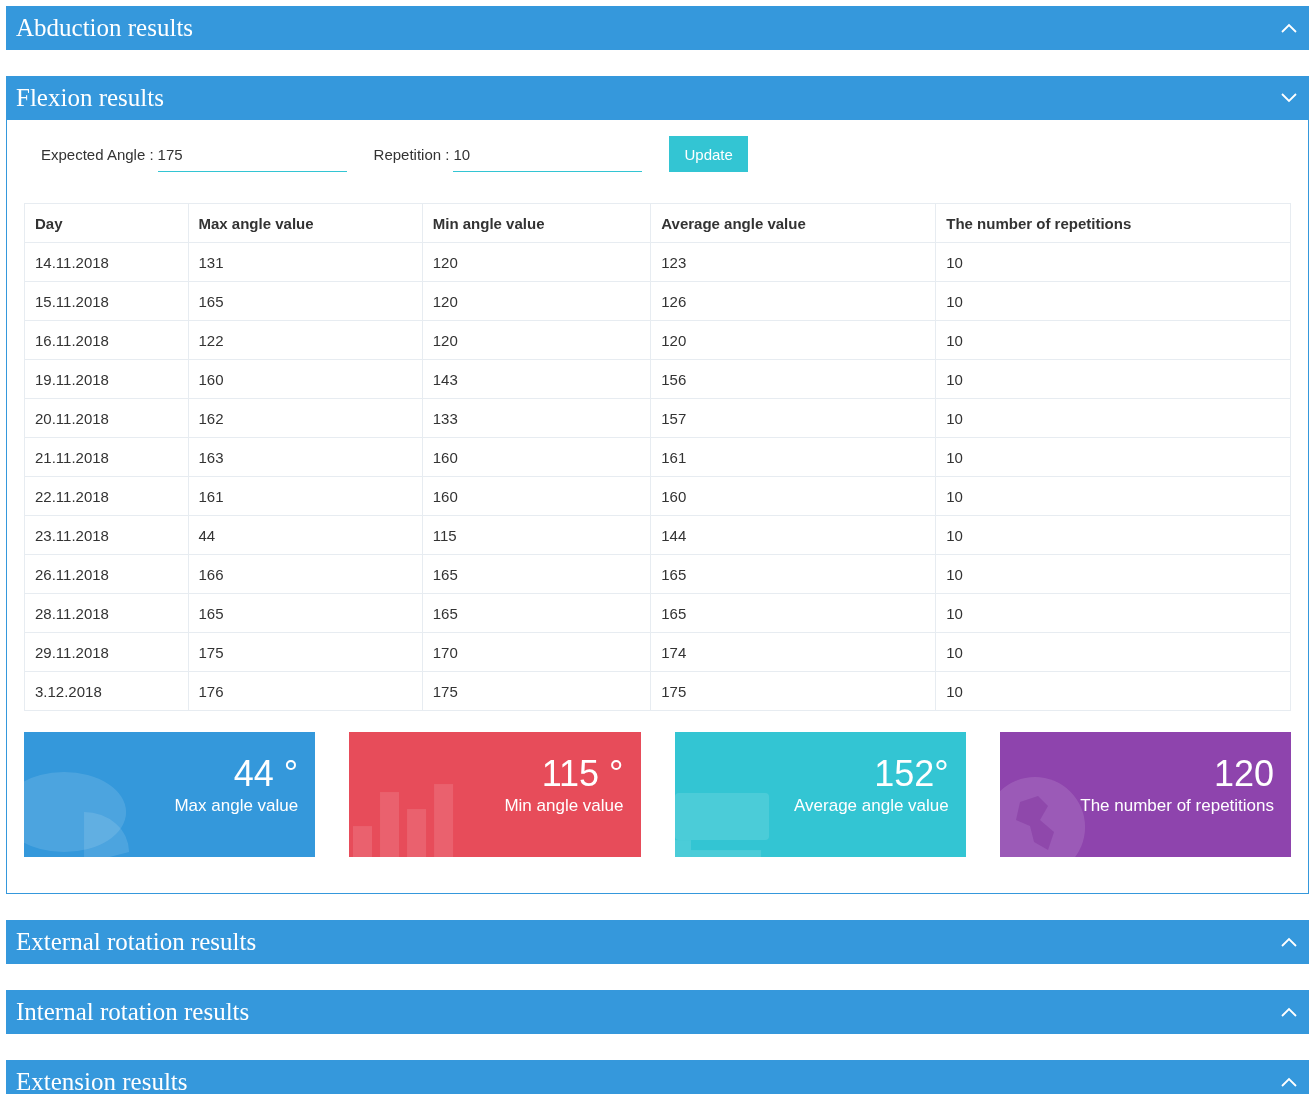 The height and width of the screenshot is (1094, 1310). What do you see at coordinates (305, 691) in the screenshot?
I see `table-cell: 176` at bounding box center [305, 691].